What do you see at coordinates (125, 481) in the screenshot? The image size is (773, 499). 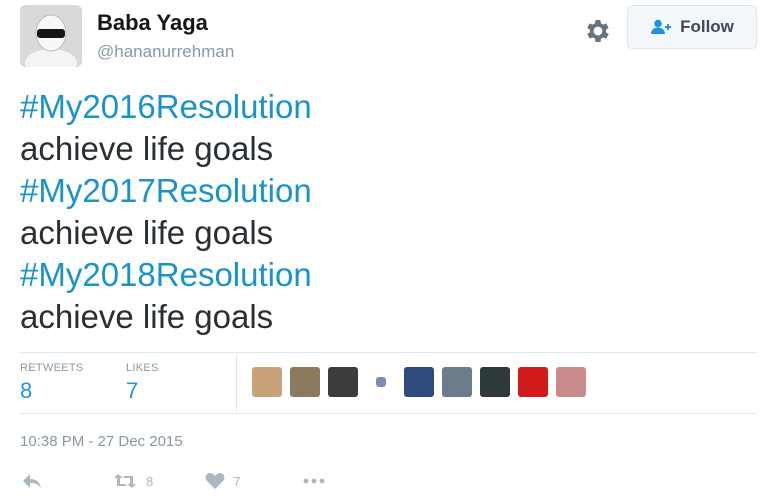 I see `retweet-icon` at bounding box center [125, 481].